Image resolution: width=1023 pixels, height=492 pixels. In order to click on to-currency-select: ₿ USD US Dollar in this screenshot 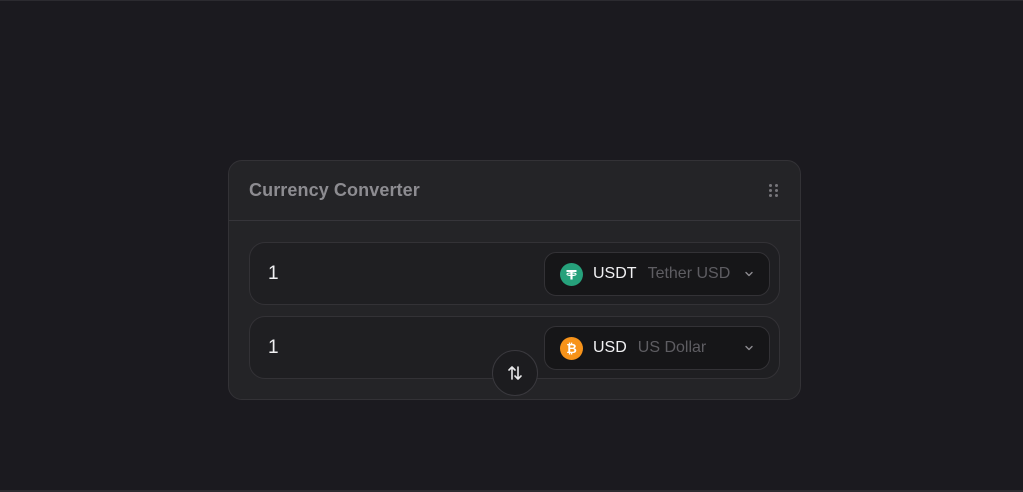, I will do `click(657, 348)`.